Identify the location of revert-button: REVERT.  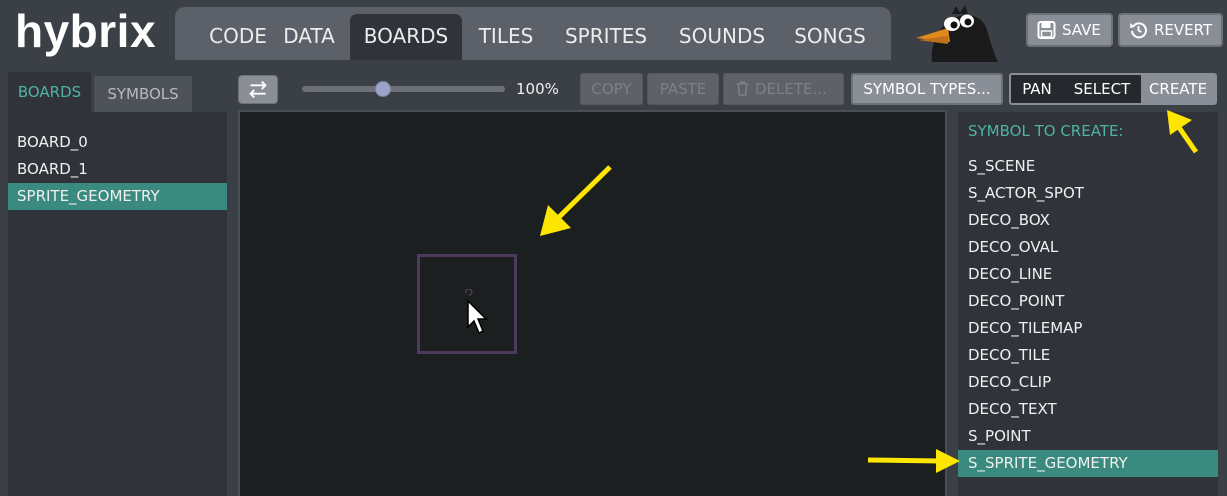
(1170, 30).